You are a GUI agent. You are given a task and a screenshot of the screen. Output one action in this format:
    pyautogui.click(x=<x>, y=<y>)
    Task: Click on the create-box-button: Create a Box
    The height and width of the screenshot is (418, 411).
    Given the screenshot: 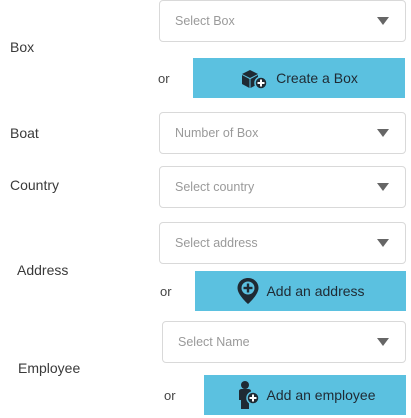 What is the action you would take?
    pyautogui.click(x=299, y=78)
    